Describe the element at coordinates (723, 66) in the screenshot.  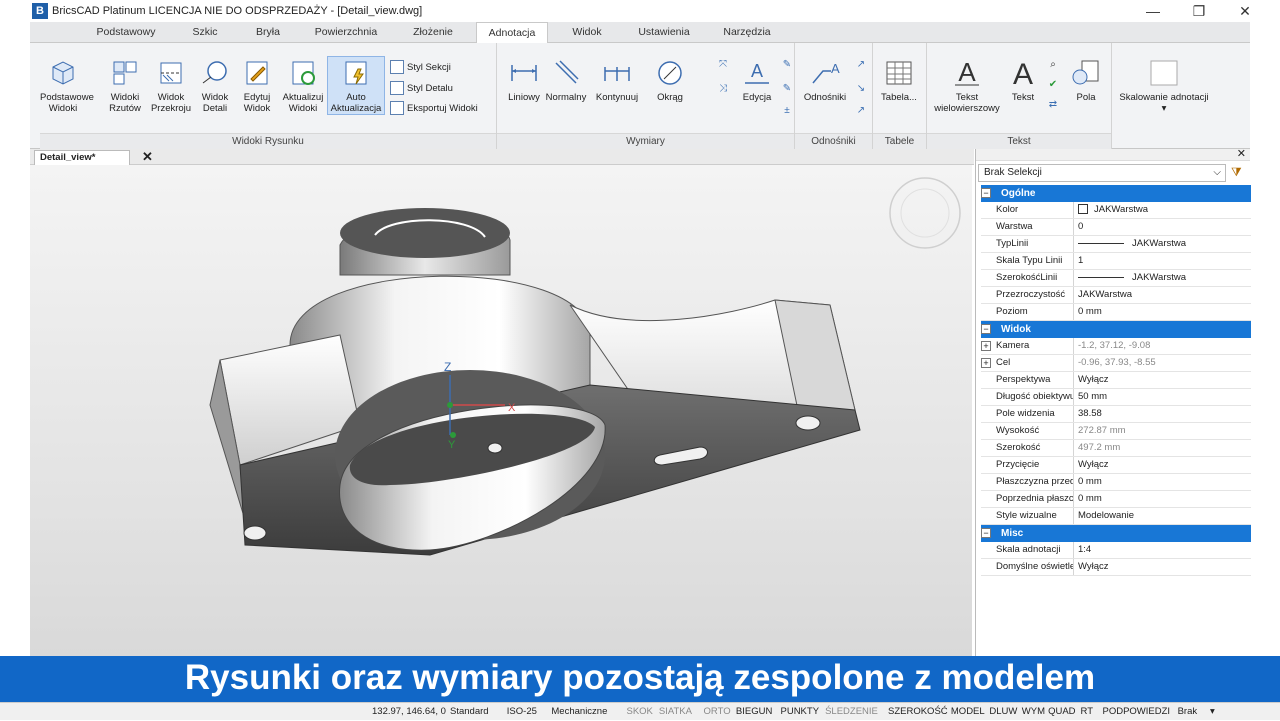
I see `dim-tool-icon: ⤧` at that location.